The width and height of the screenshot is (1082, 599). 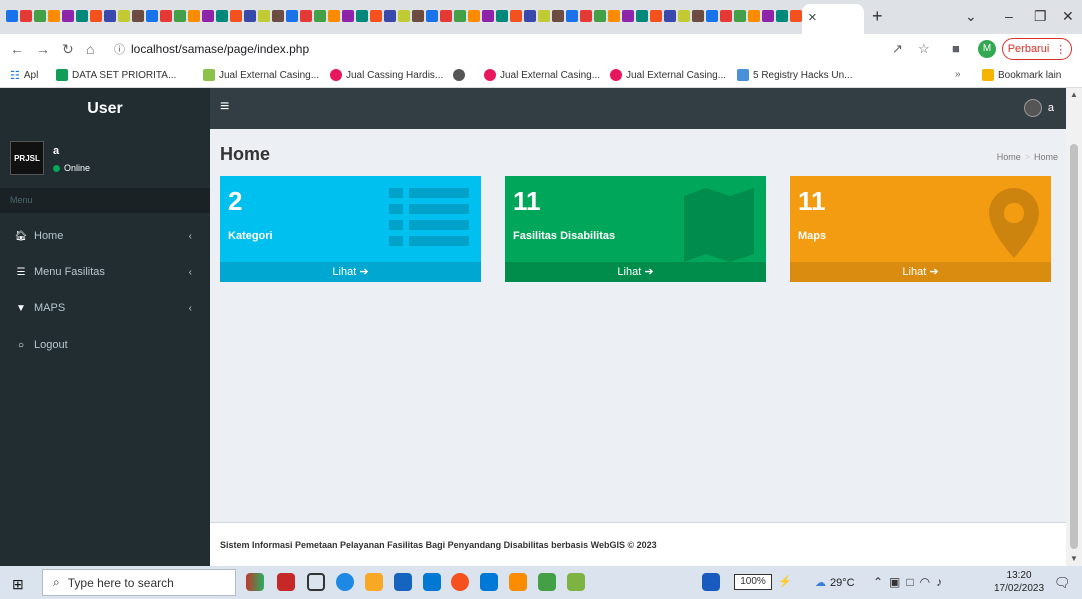 What do you see at coordinates (43, 49) in the screenshot?
I see `forward-icon: →` at bounding box center [43, 49].